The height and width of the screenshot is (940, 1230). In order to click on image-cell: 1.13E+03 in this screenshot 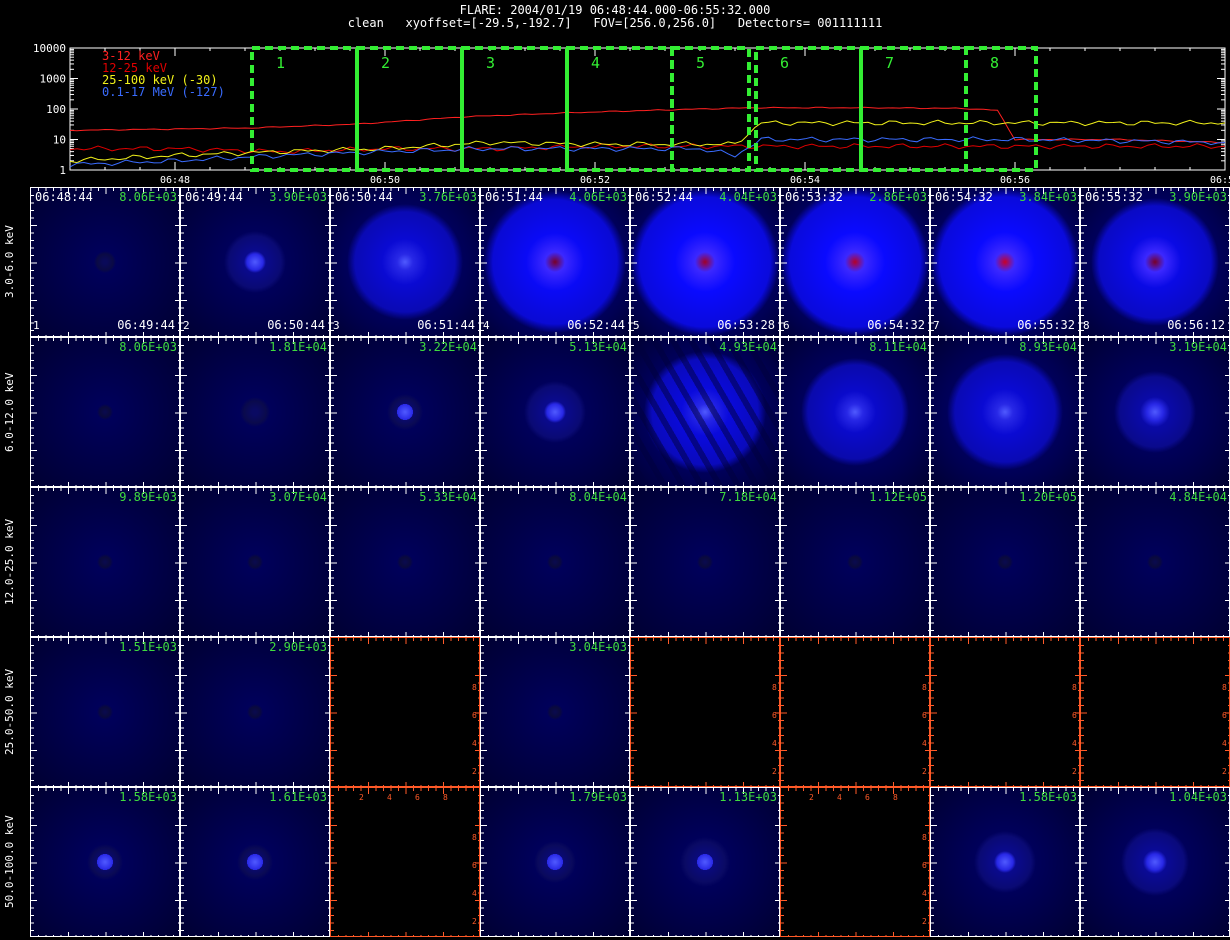, I will do `click(705, 862)`.